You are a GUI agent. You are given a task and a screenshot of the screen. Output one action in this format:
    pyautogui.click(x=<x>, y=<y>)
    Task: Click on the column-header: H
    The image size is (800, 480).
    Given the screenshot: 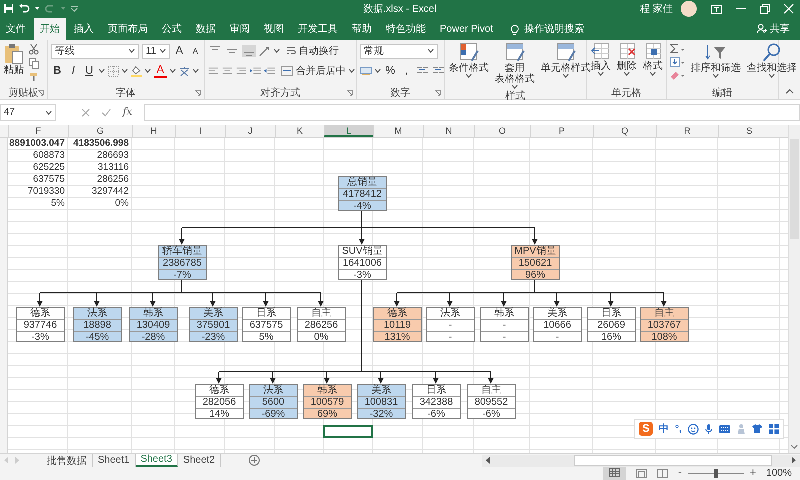 What is the action you would take?
    pyautogui.click(x=153, y=131)
    